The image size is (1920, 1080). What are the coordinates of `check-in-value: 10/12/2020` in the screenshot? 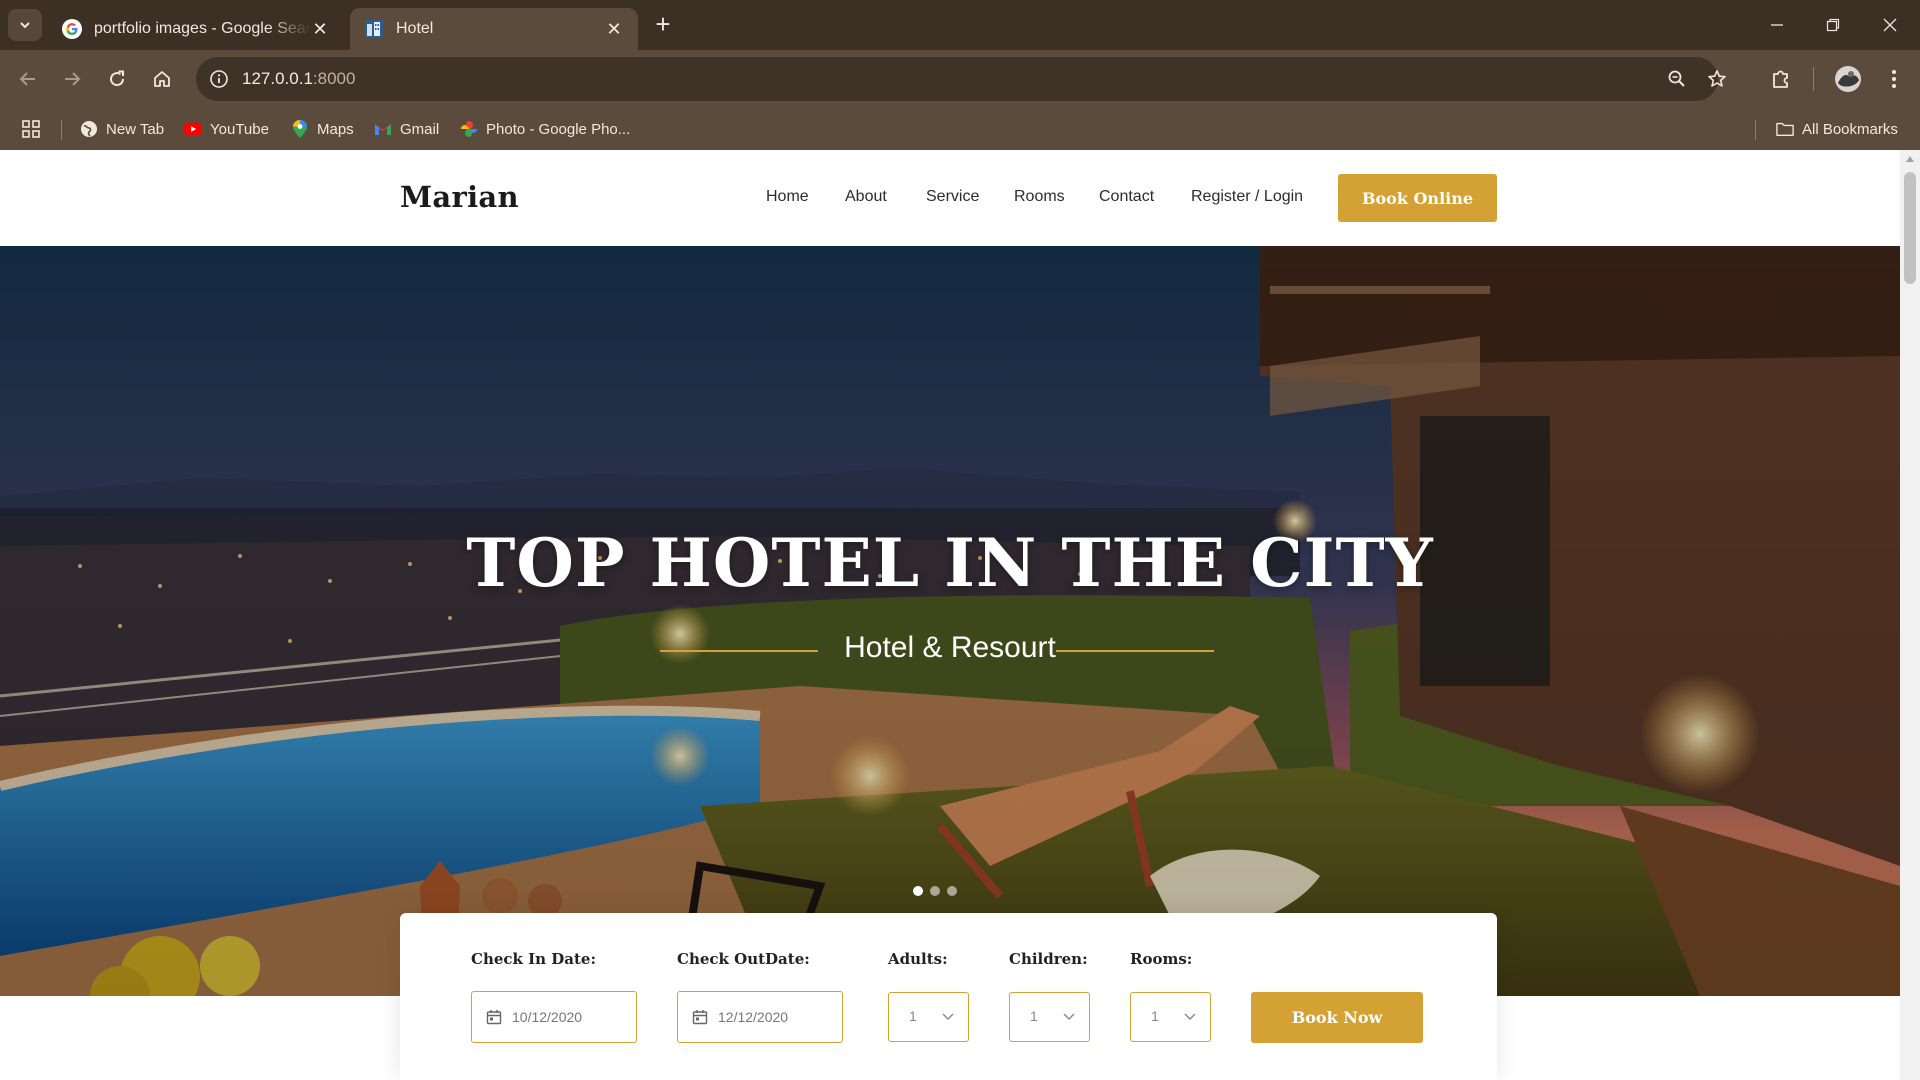 It's located at (547, 1017).